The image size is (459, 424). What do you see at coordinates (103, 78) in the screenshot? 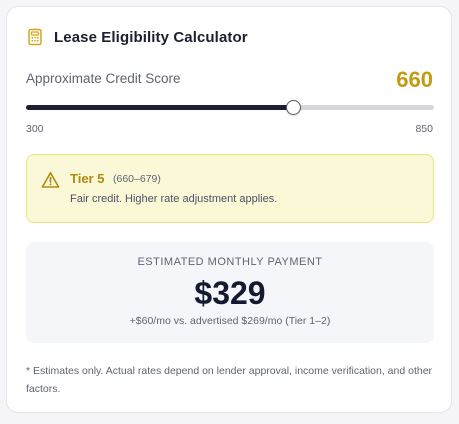
I see `credit-score-label: Approximate Credit Score` at bounding box center [103, 78].